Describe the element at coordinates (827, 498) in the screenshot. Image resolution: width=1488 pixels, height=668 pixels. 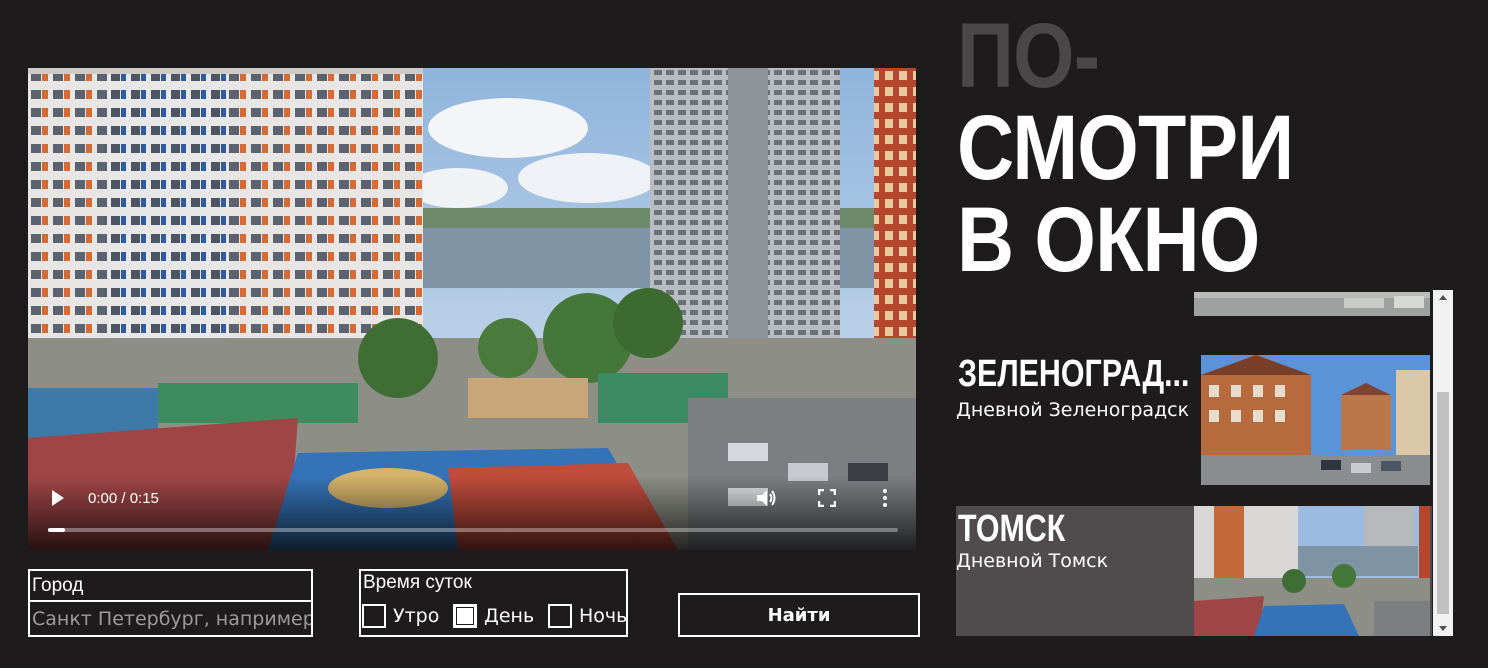
I see `fullscreen-icon` at that location.